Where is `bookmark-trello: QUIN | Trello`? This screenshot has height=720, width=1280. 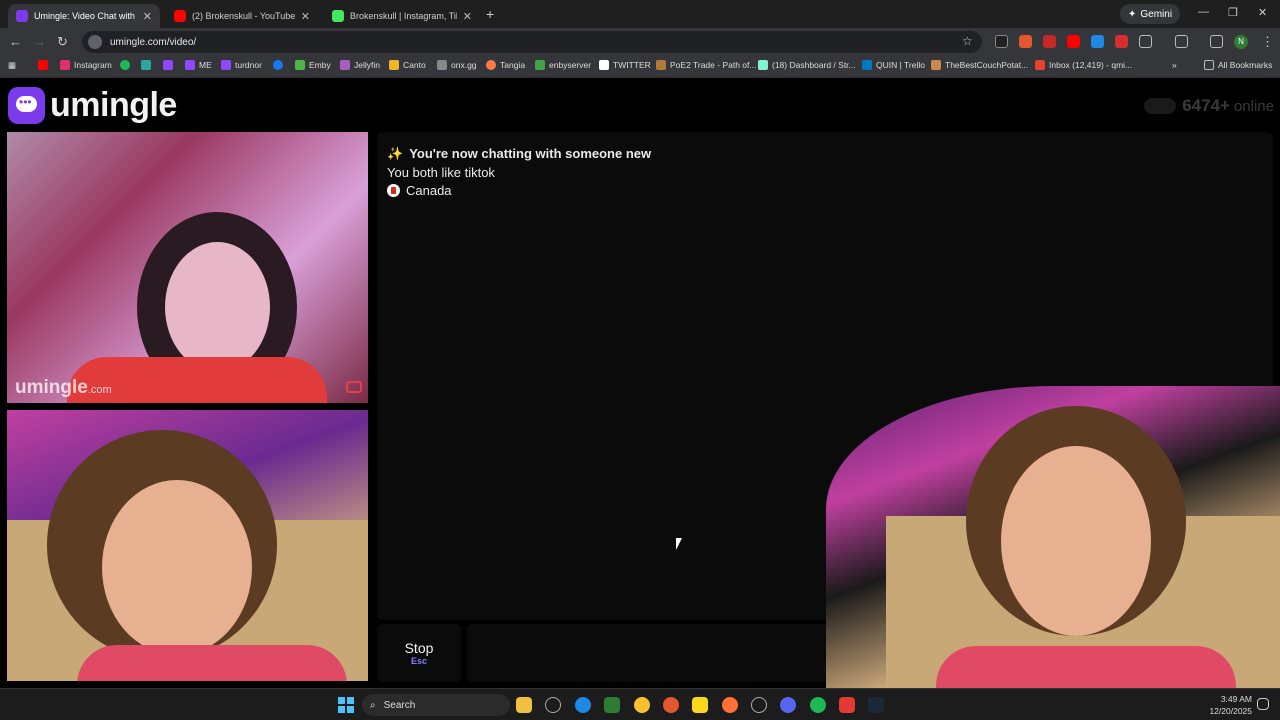
bookmark-trello: QUIN | Trello is located at coordinates (893, 65).